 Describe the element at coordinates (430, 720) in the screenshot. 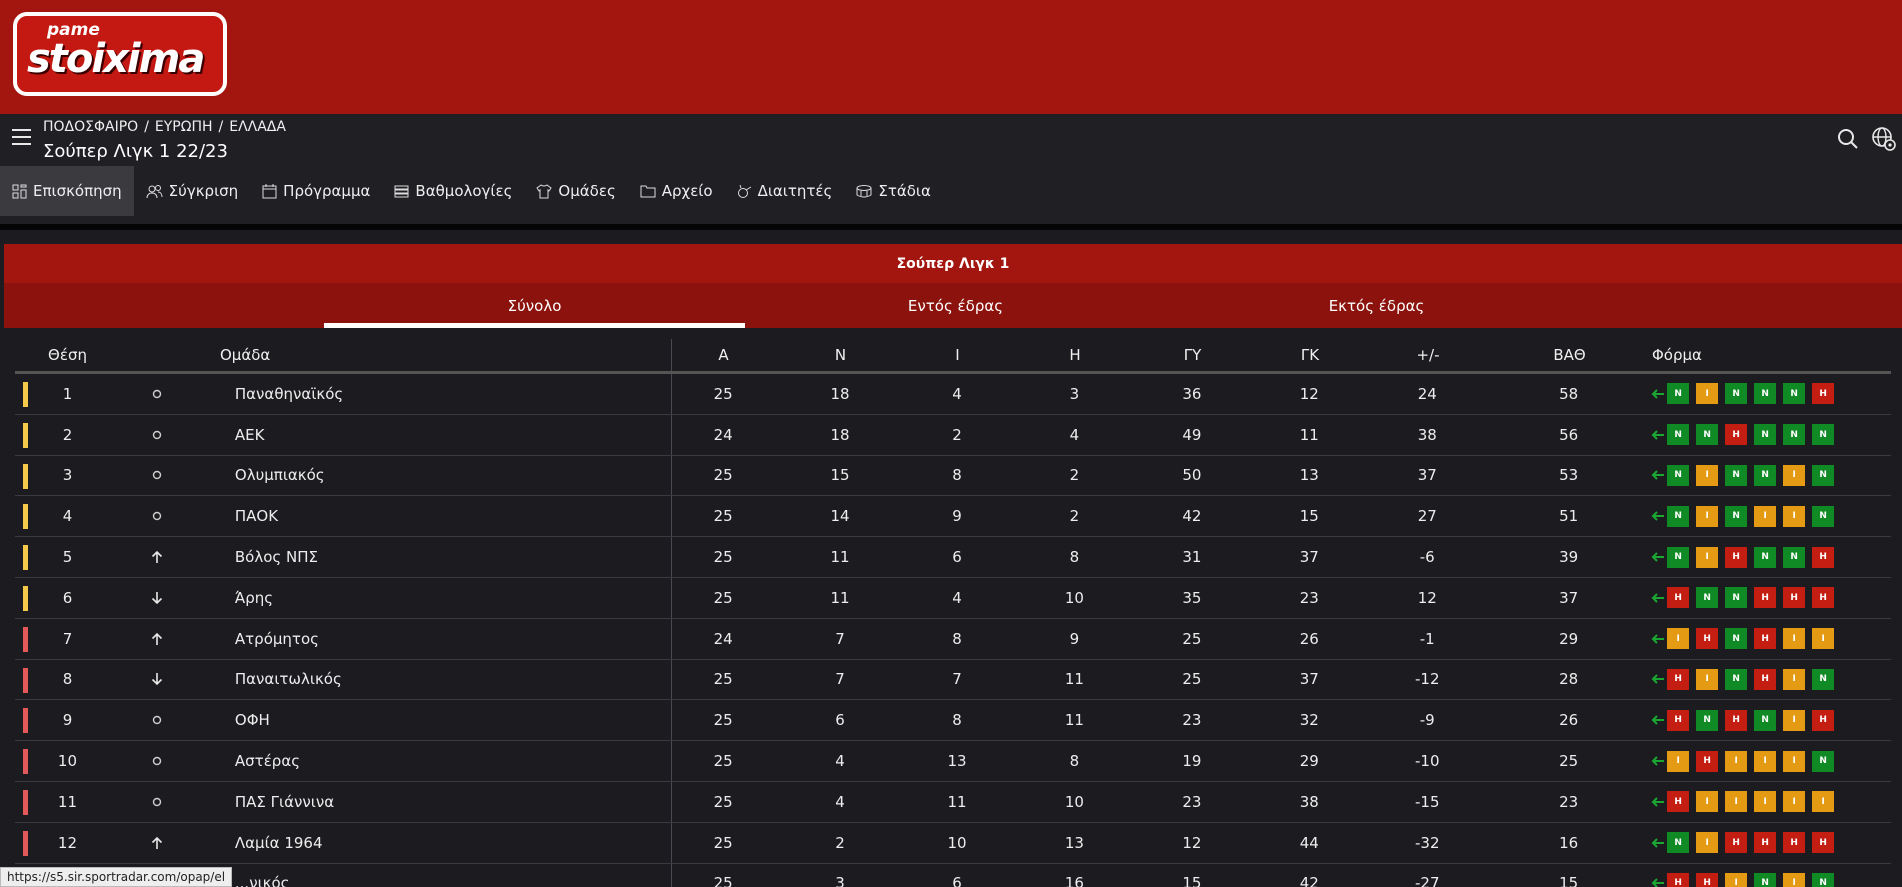

I see `cell-team: ΟΦΗ` at that location.